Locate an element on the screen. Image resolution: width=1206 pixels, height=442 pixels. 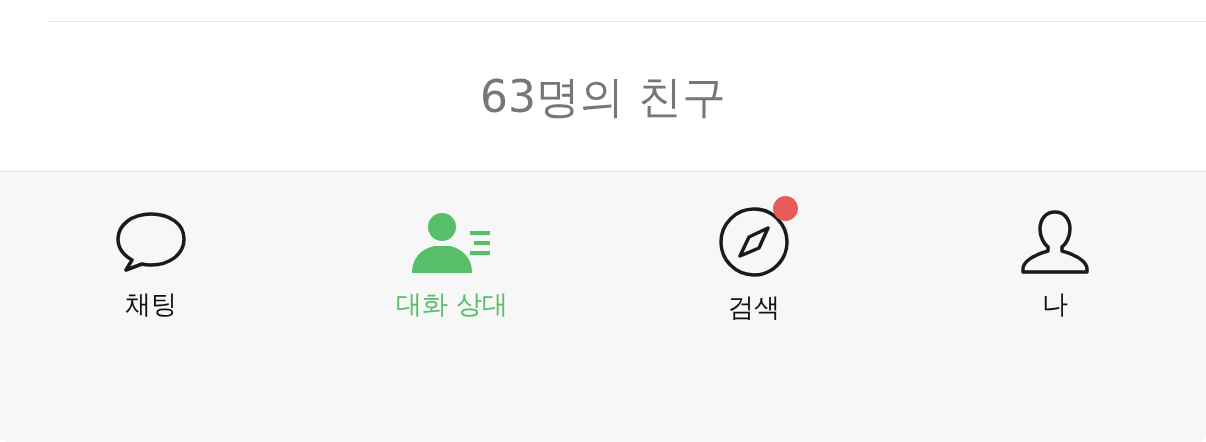
chat-bubble-icon is located at coordinates (150, 243).